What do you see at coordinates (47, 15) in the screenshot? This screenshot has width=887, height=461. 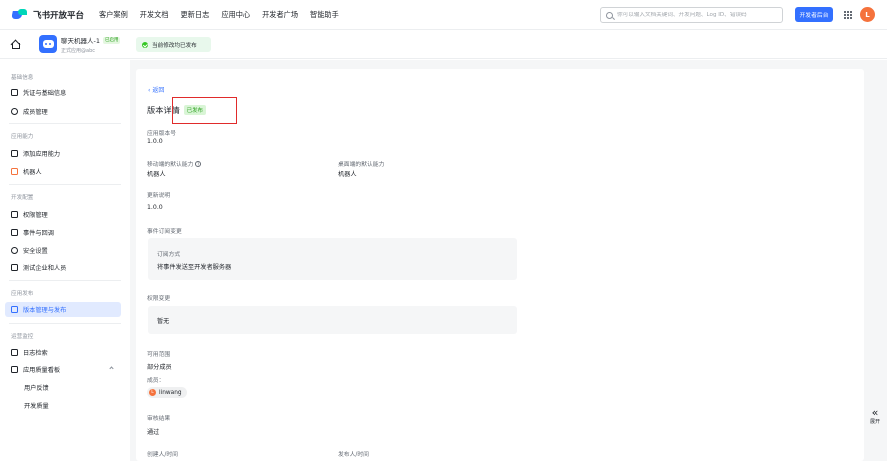 I see `logo: 飞书开放平台` at bounding box center [47, 15].